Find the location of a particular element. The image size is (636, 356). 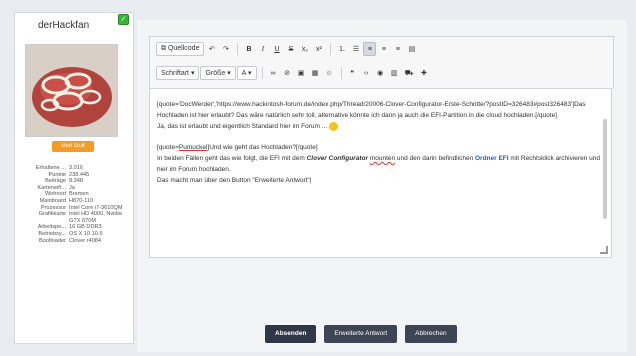

stat-row: Karteneiñ... Ja is located at coordinates (56, 187).